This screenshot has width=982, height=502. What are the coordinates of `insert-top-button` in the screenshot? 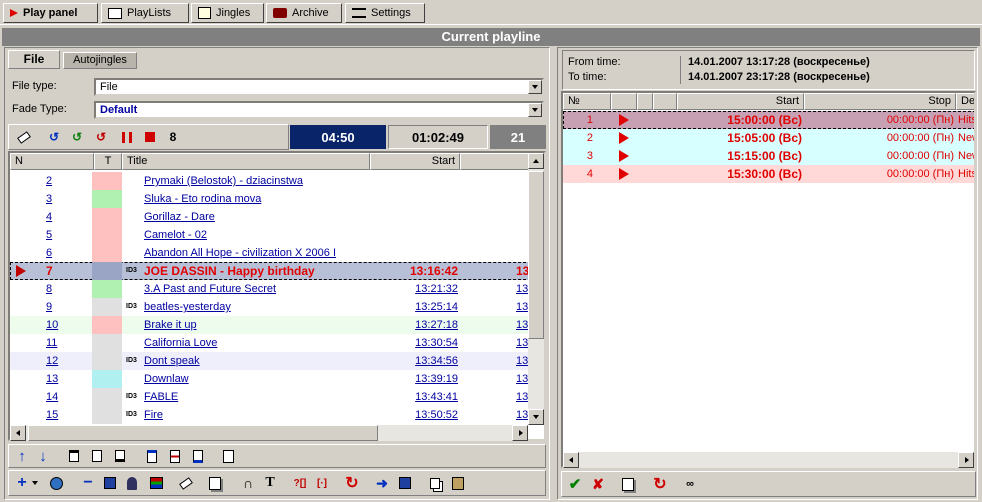 It's located at (152, 456).